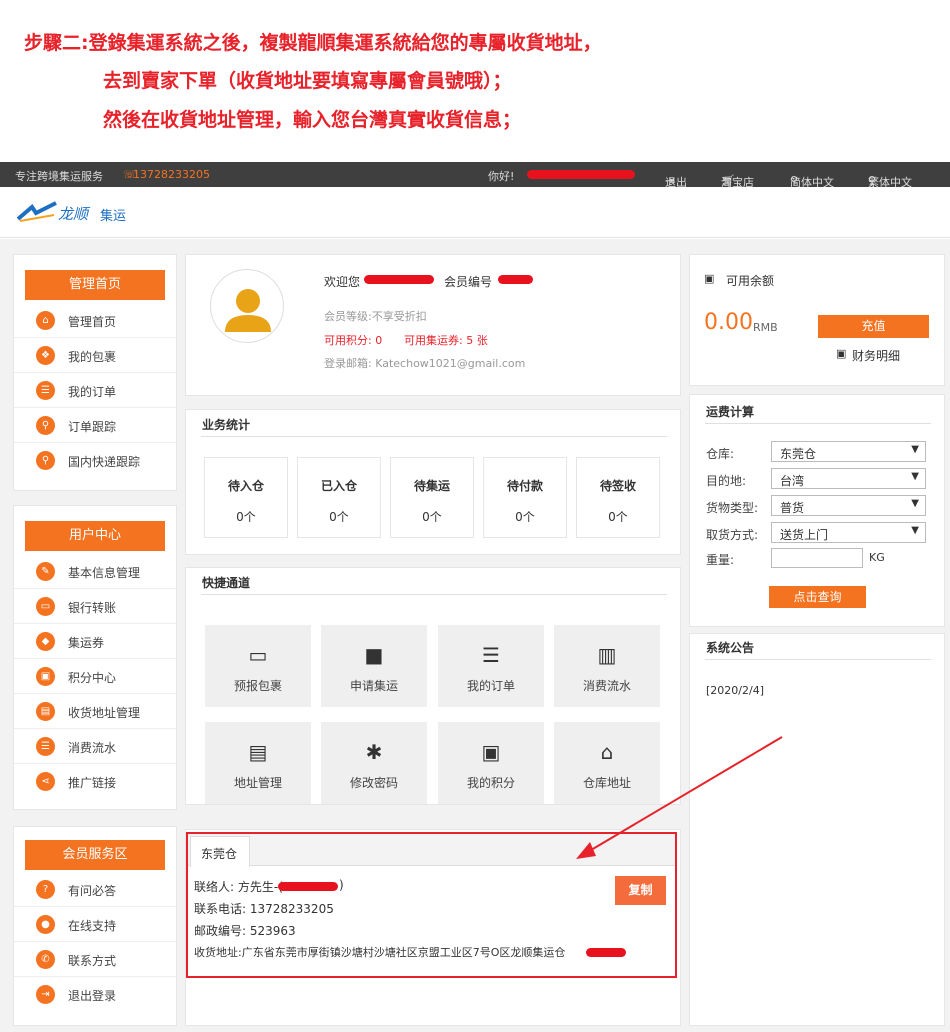 This screenshot has height=1032, width=950. What do you see at coordinates (399, 279) in the screenshot?
I see `redacted-name` at bounding box center [399, 279].